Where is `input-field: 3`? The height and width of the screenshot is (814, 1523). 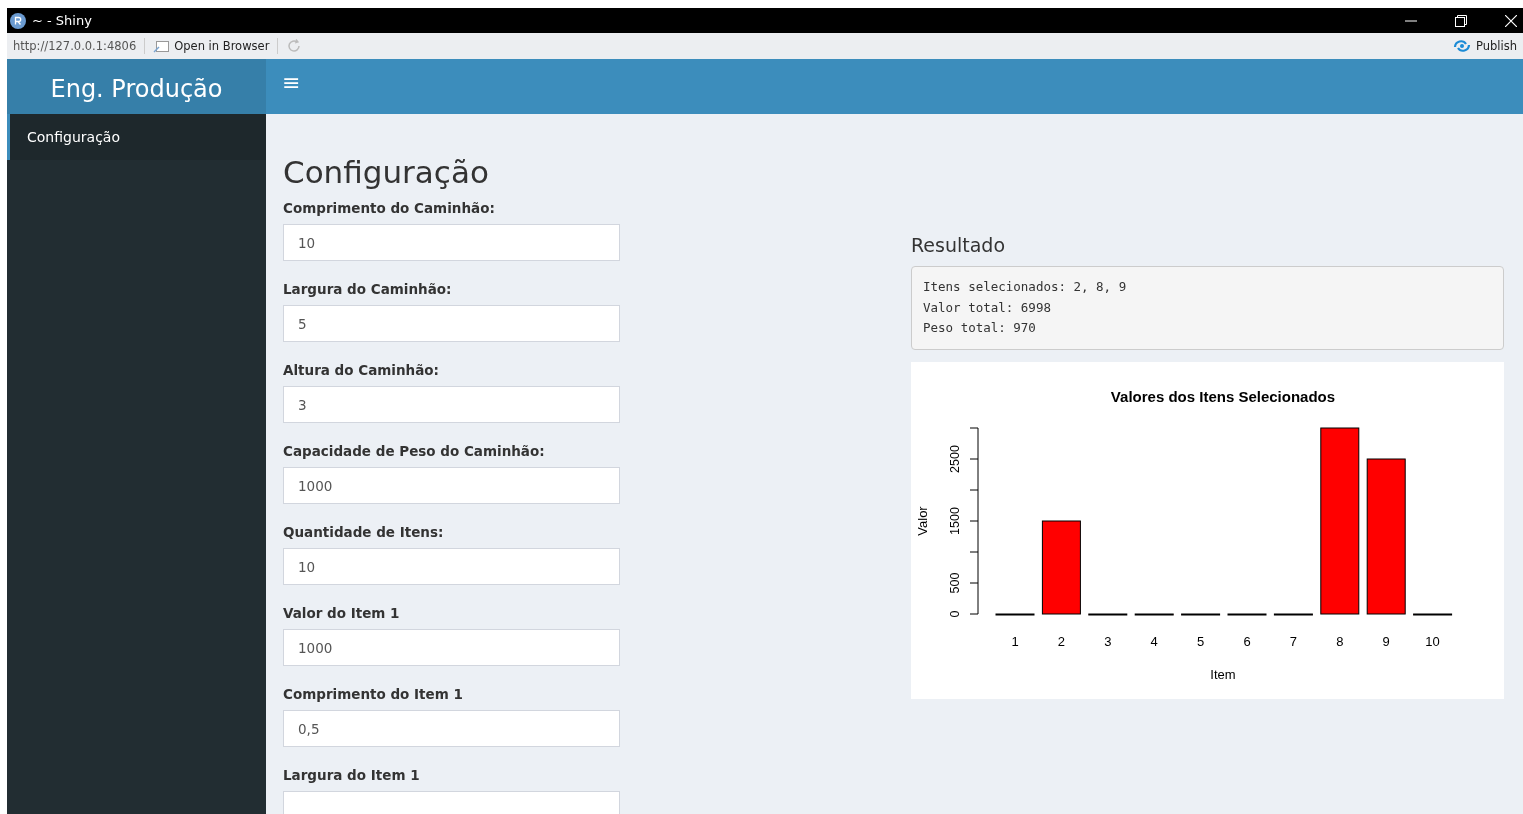
input-field: 3 is located at coordinates (451, 404).